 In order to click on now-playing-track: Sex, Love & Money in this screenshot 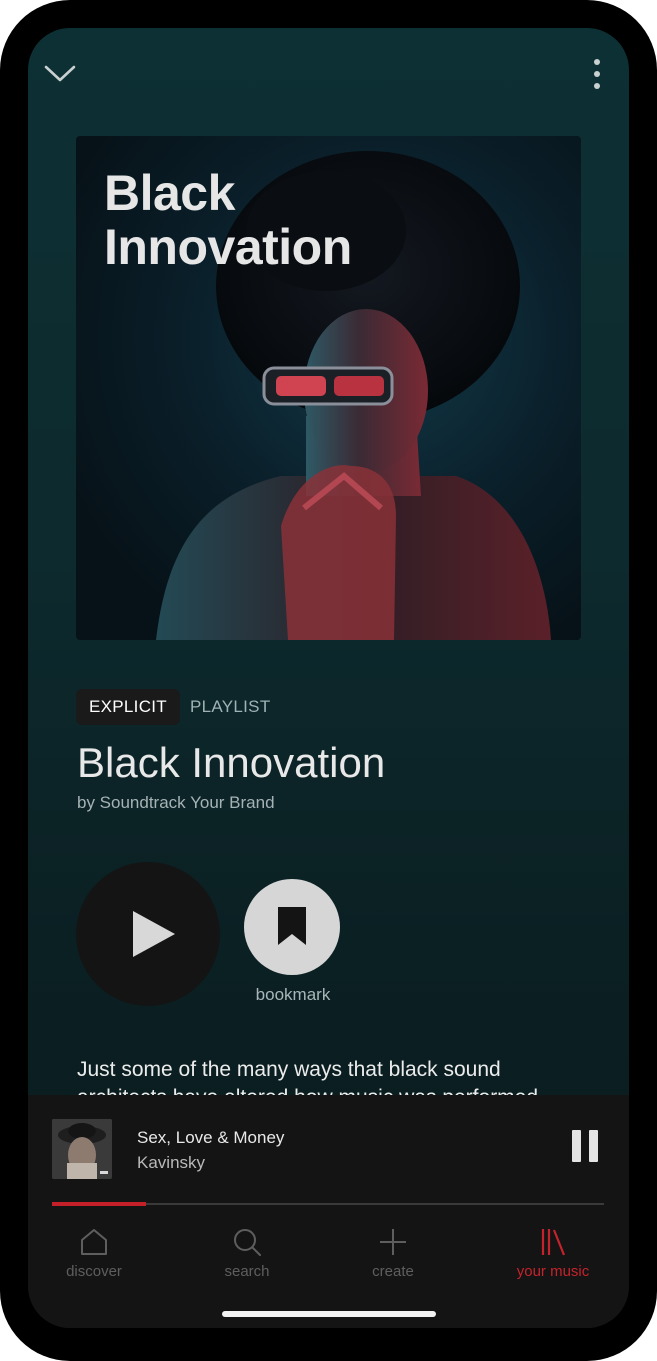, I will do `click(211, 1137)`.